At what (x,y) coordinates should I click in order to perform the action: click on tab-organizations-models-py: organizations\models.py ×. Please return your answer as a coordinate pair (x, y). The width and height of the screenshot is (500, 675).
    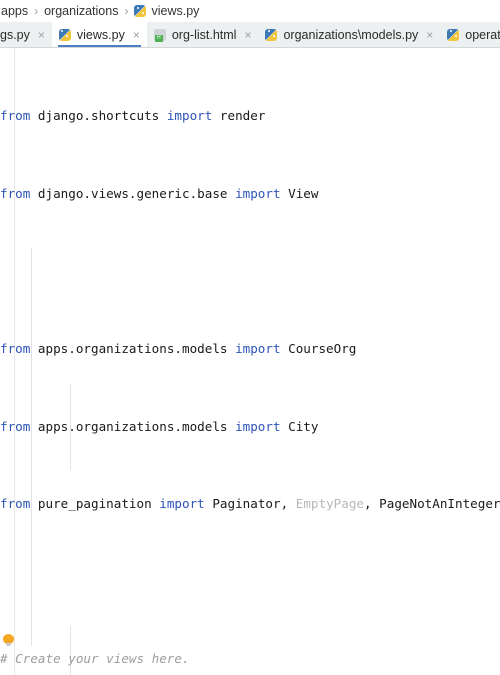
    Looking at the image, I should click on (349, 34).